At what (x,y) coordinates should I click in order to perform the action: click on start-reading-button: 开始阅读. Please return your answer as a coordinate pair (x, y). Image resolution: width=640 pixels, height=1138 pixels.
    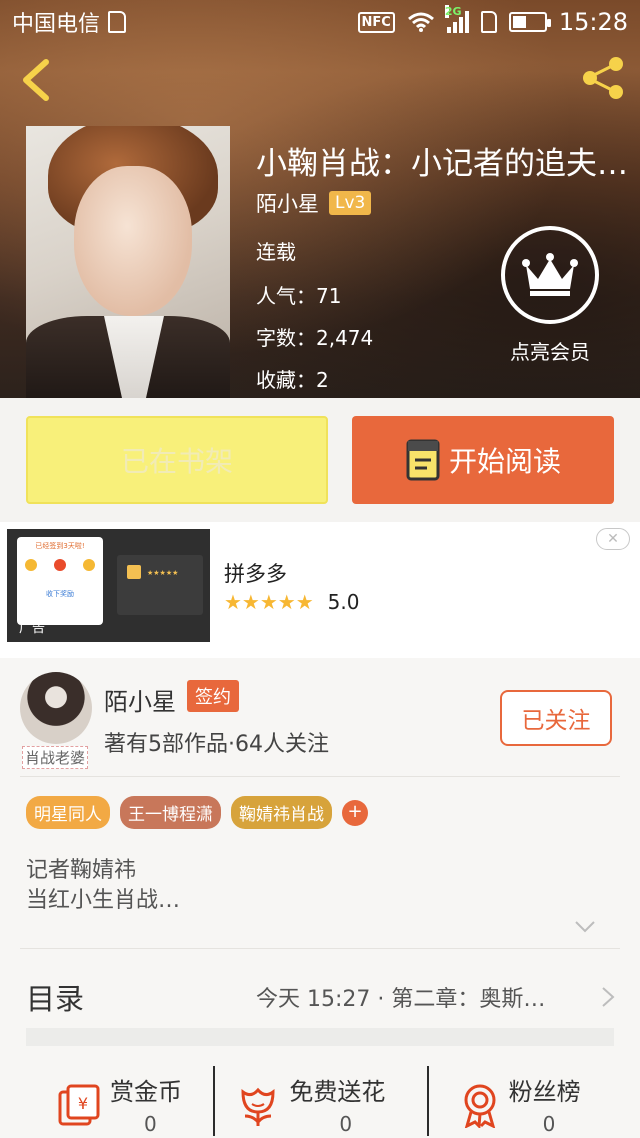
    Looking at the image, I should click on (483, 460).